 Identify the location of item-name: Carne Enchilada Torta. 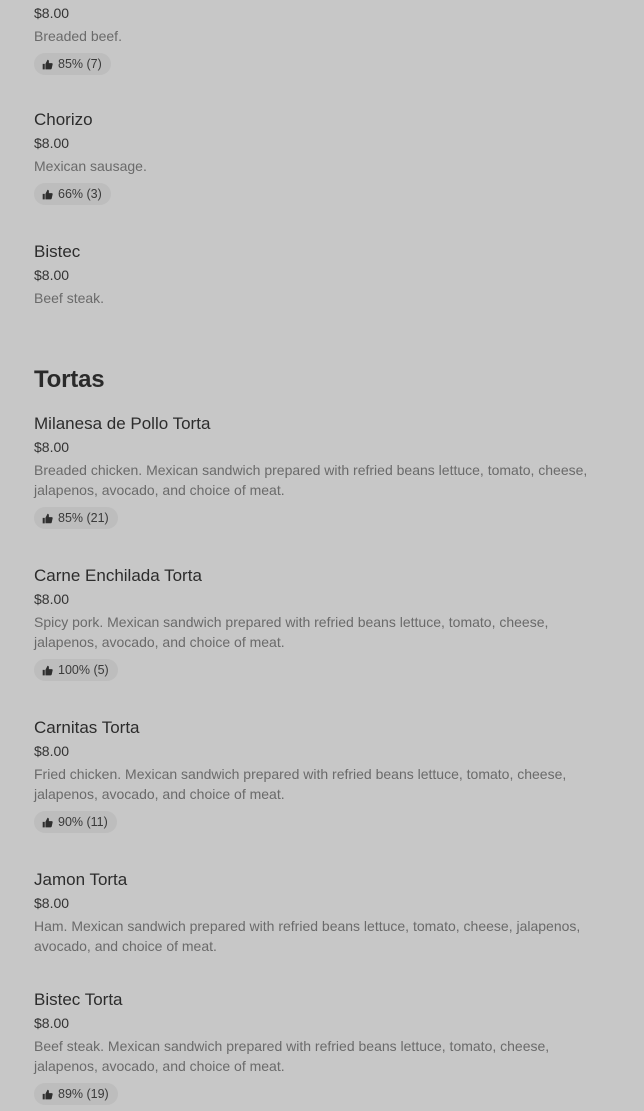
(118, 575).